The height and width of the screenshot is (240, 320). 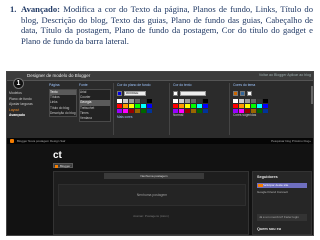 I want to click on designer-title: Designer de modelo do Blogger, so click(x=59, y=75).